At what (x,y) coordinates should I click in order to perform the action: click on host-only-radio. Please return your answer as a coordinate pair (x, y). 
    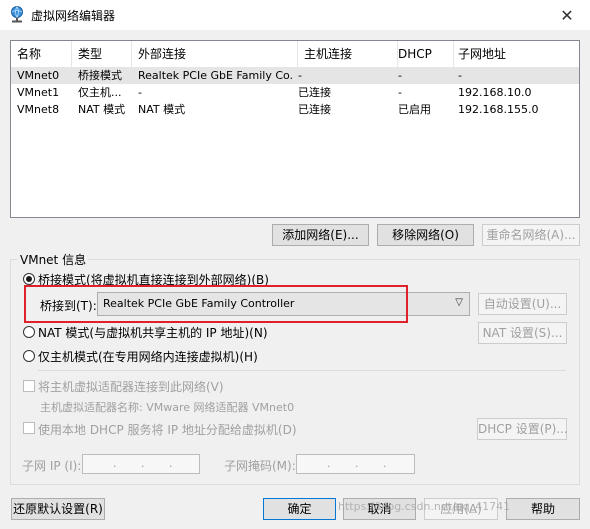
    Looking at the image, I should click on (29, 356).